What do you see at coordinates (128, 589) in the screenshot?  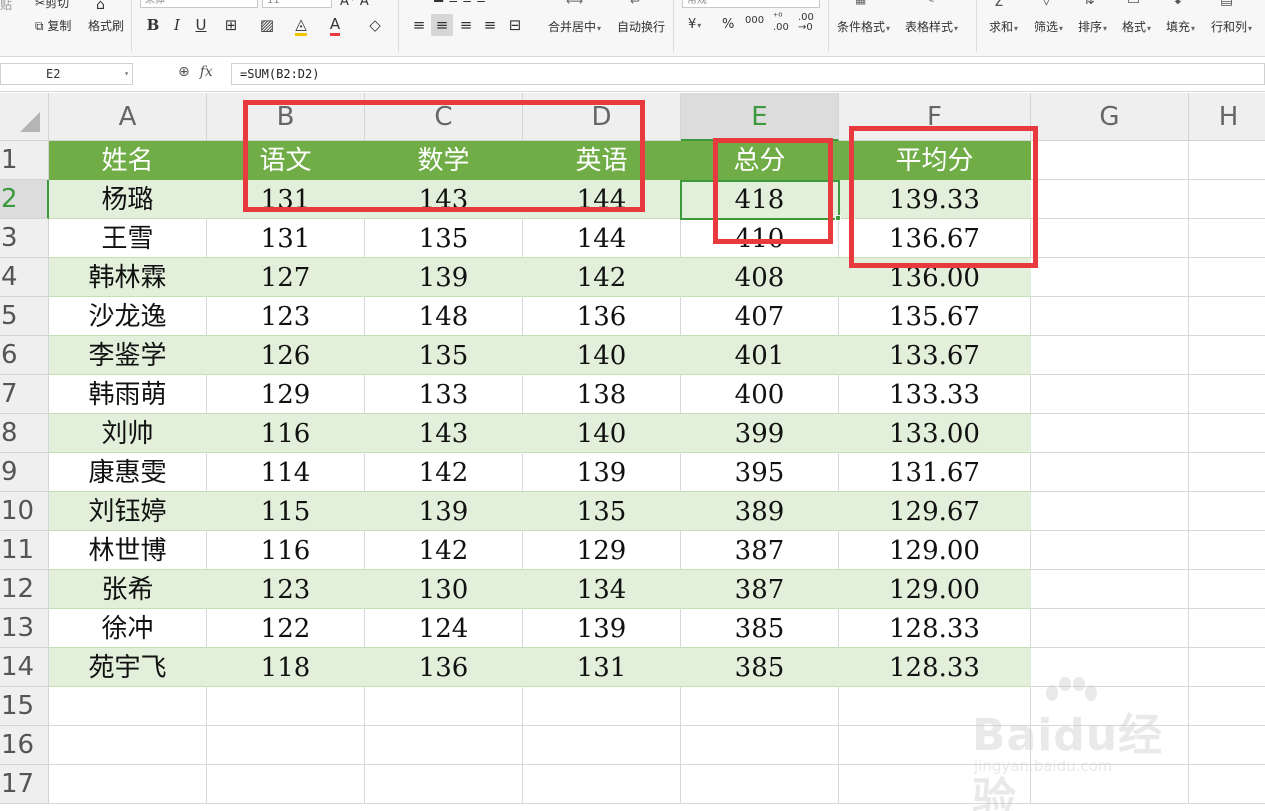 I see `cell-a12: 张希` at bounding box center [128, 589].